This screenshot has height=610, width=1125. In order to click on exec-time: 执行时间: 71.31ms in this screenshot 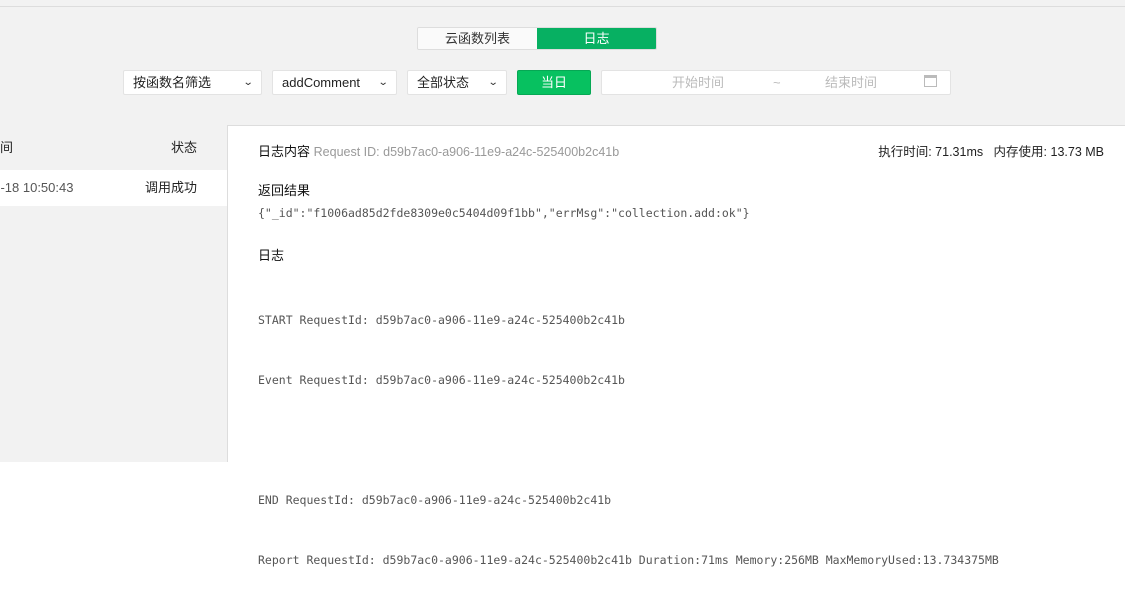, I will do `click(931, 152)`.